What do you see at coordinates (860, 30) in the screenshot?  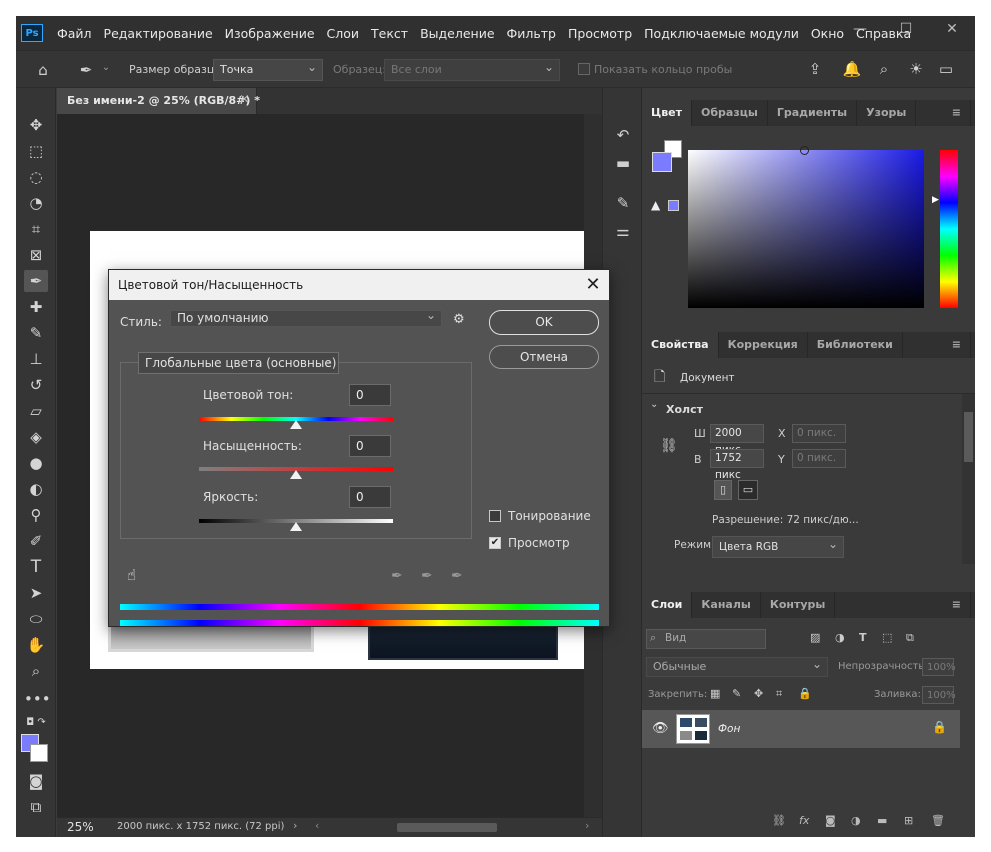 I see `minimize-button: —` at bounding box center [860, 30].